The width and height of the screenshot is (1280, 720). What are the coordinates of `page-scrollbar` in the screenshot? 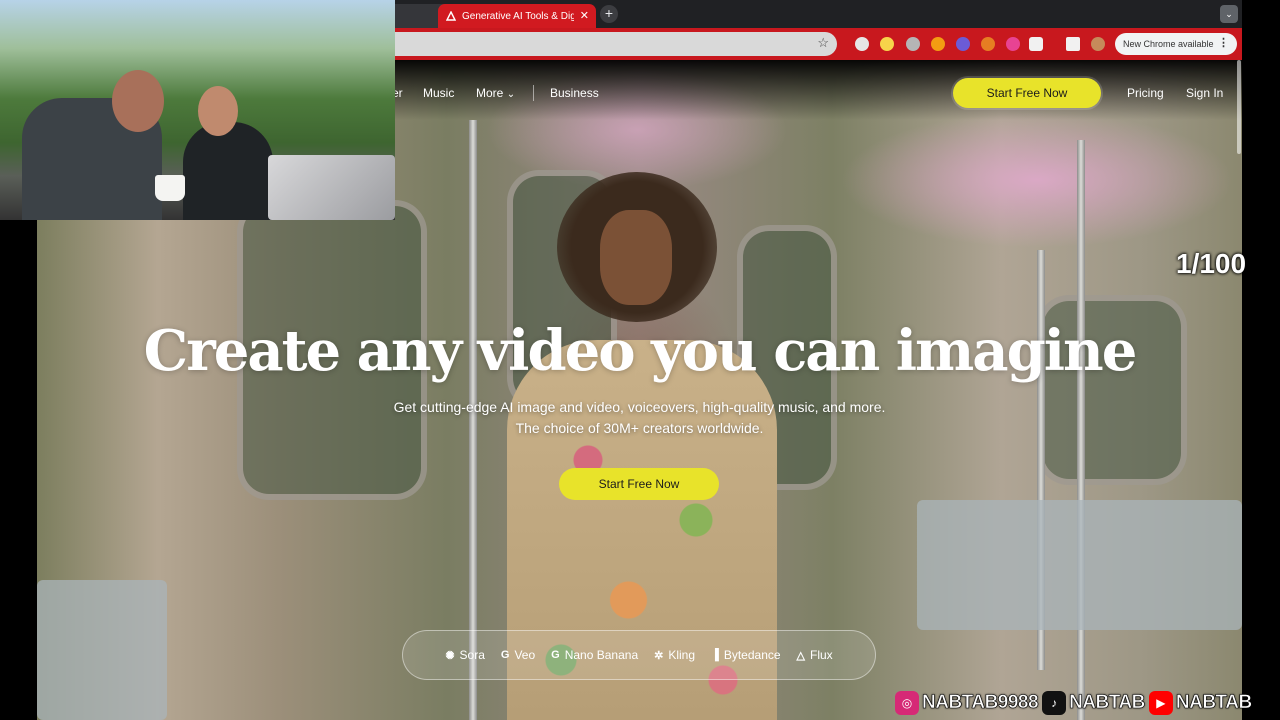 It's located at (1239, 107).